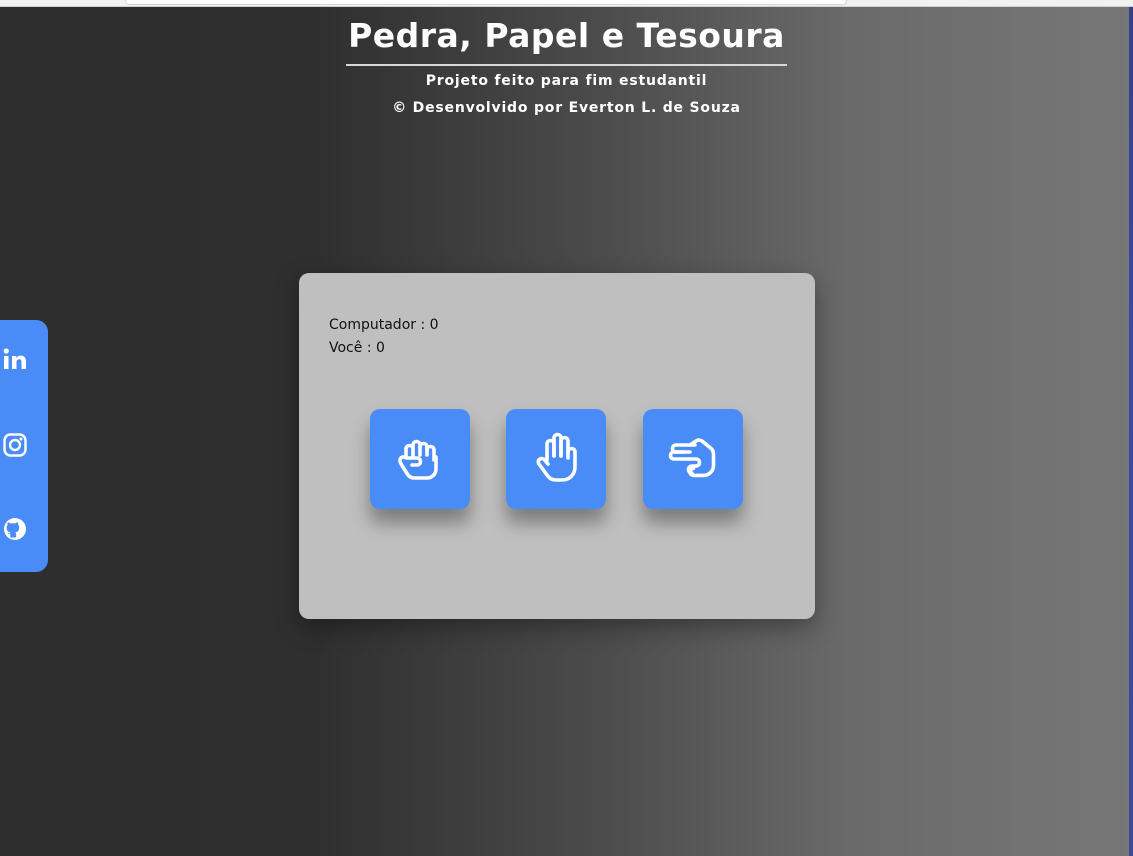 The height and width of the screenshot is (856, 1133). Describe the element at coordinates (566, 81) in the screenshot. I see `page-subtitle: Projeto feito para fim estudantil` at that location.